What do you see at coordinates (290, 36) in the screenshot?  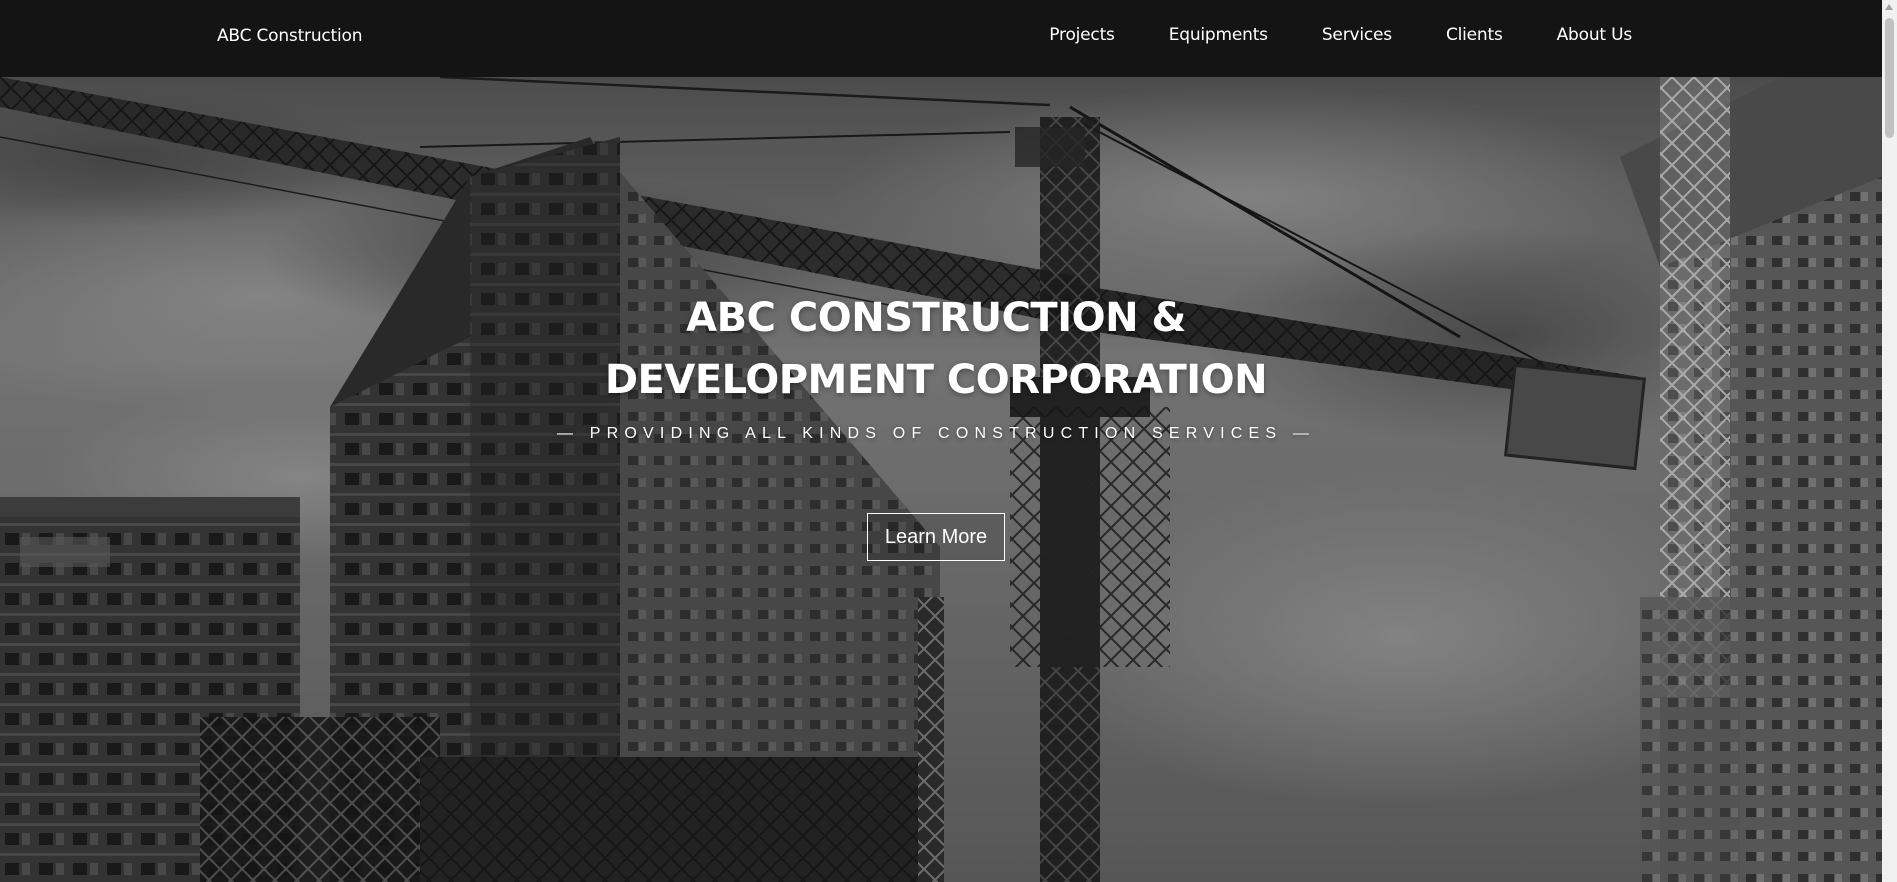 I see `brand-logo-link: ABC Construction` at bounding box center [290, 36].